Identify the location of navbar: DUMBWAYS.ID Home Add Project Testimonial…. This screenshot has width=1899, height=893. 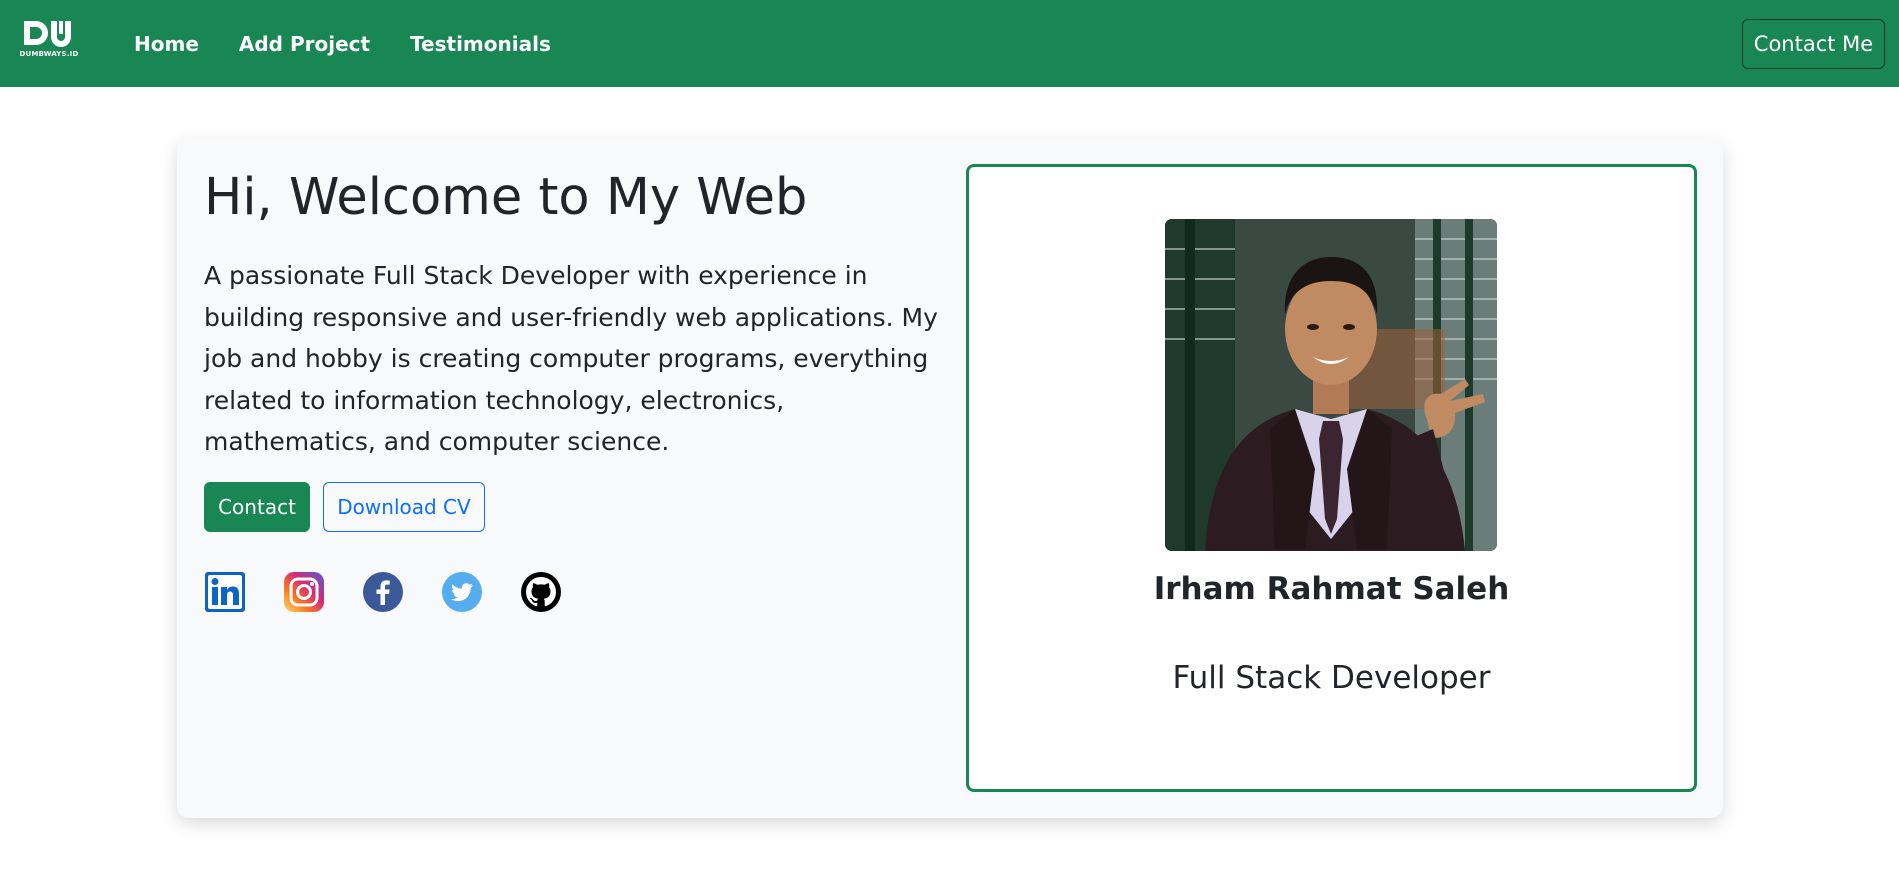
(949, 43).